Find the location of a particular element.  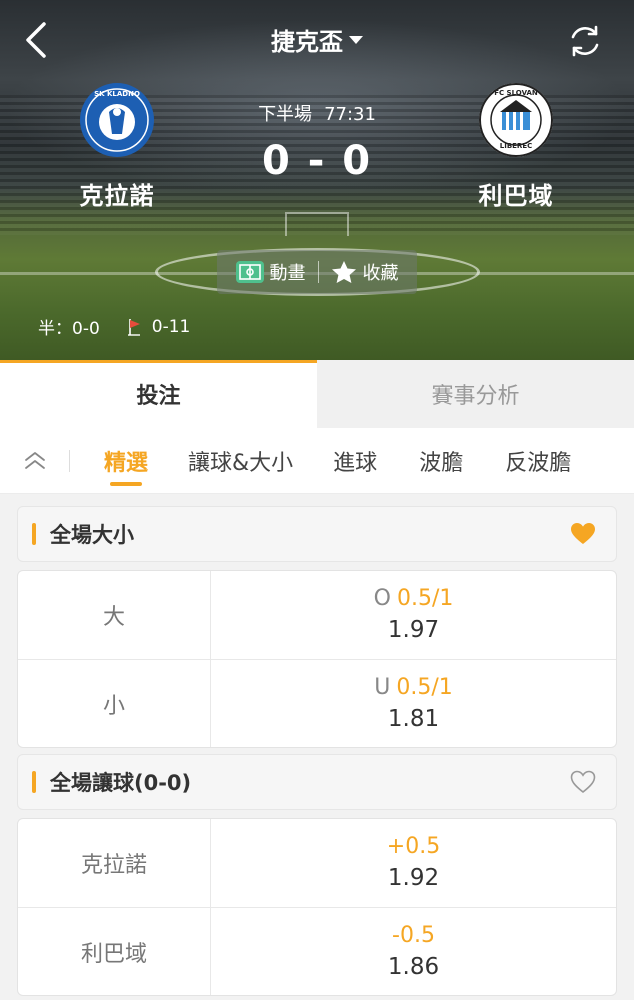

sub-tab-featured: 精選 is located at coordinates (126, 461).